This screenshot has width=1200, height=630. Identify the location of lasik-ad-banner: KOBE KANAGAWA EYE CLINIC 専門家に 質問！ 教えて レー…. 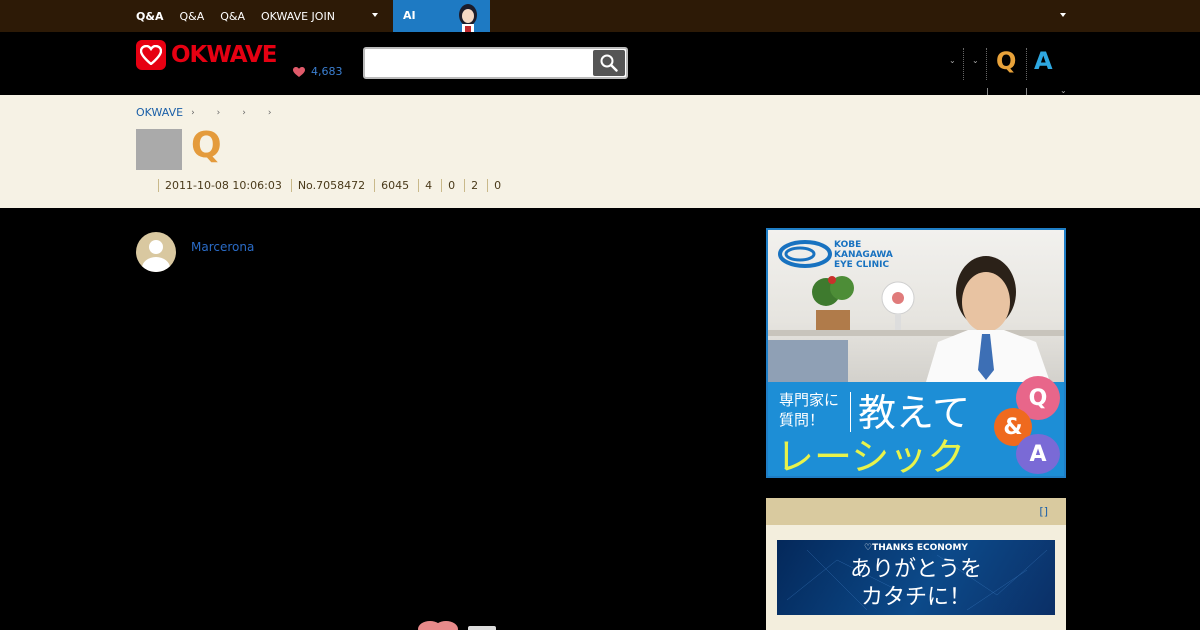
(916, 353).